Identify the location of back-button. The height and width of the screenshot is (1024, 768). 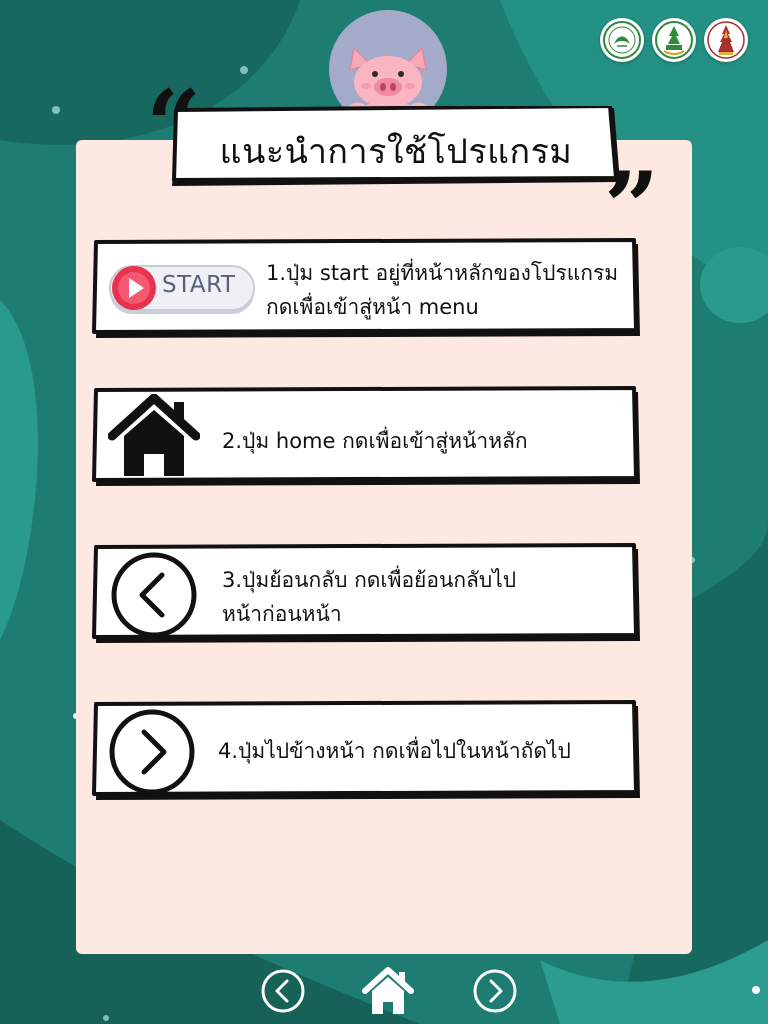
(283, 991).